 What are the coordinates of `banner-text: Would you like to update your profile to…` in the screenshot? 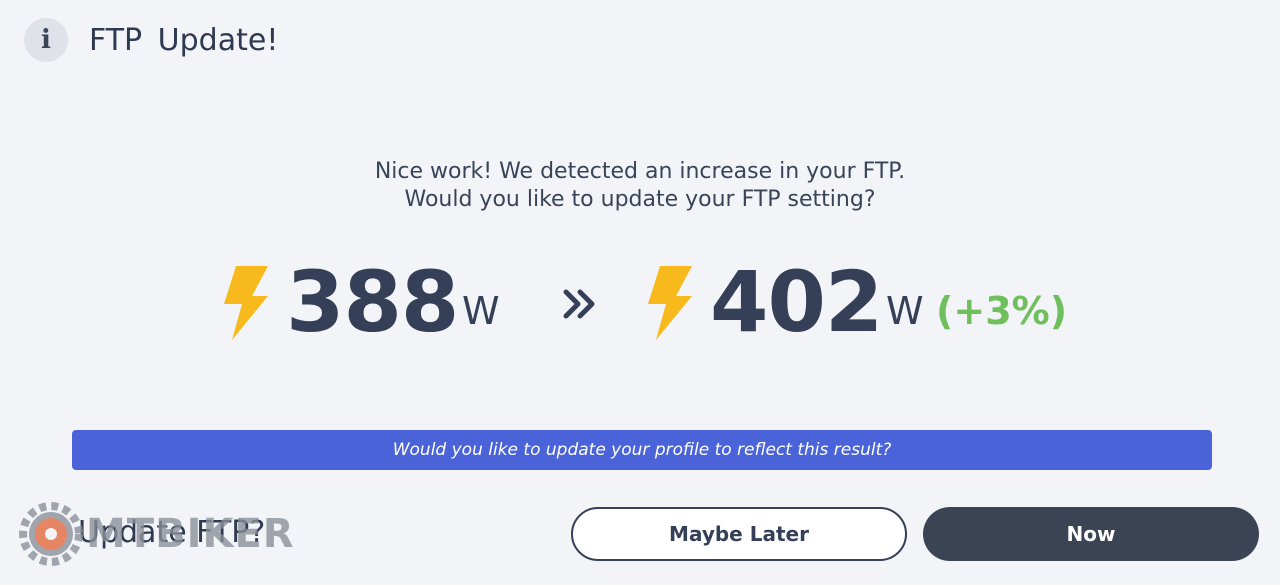 It's located at (642, 450).